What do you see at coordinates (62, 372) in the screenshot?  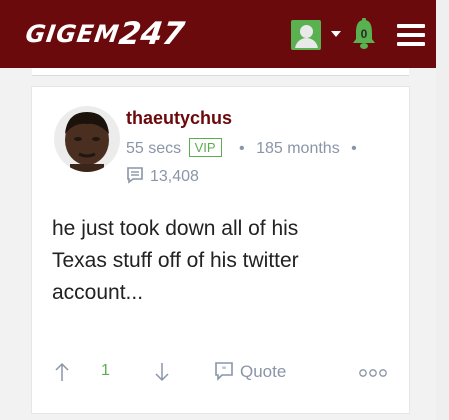 I see `arrow-up-icon` at bounding box center [62, 372].